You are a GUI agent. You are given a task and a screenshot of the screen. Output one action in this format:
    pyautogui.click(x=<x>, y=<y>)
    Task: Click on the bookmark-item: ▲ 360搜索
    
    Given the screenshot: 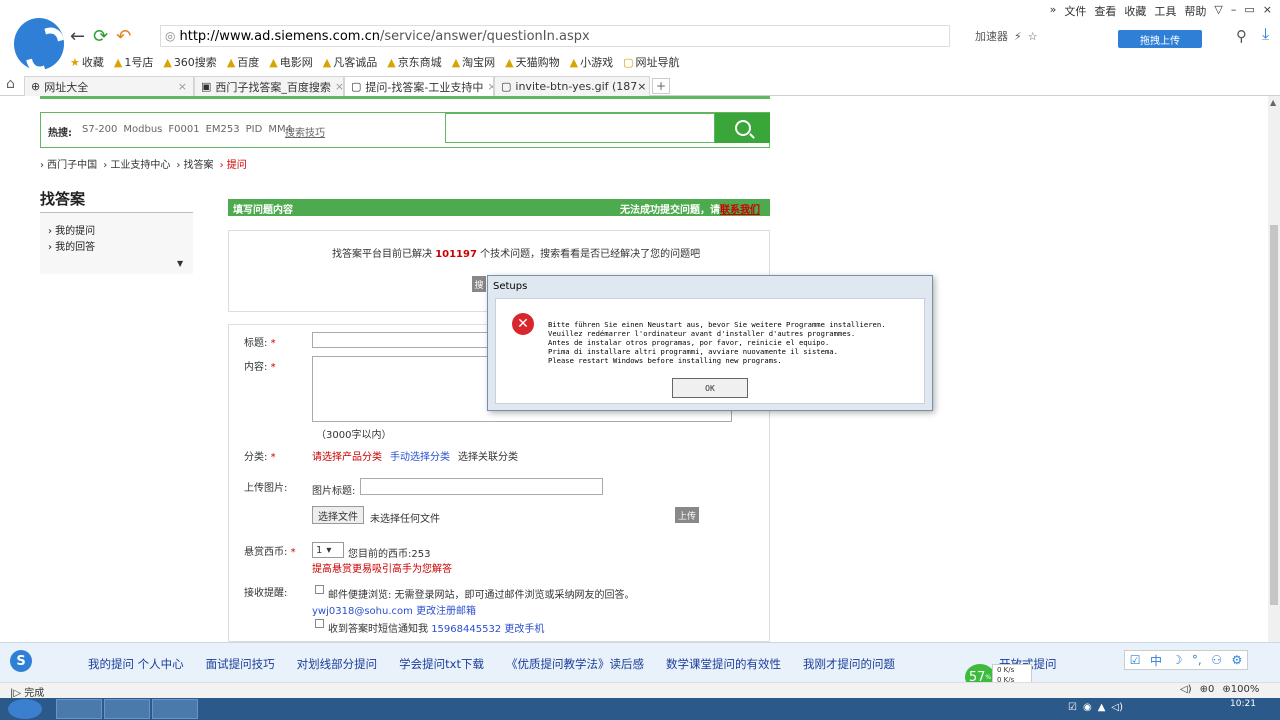 What is the action you would take?
    pyautogui.click(x=189, y=62)
    